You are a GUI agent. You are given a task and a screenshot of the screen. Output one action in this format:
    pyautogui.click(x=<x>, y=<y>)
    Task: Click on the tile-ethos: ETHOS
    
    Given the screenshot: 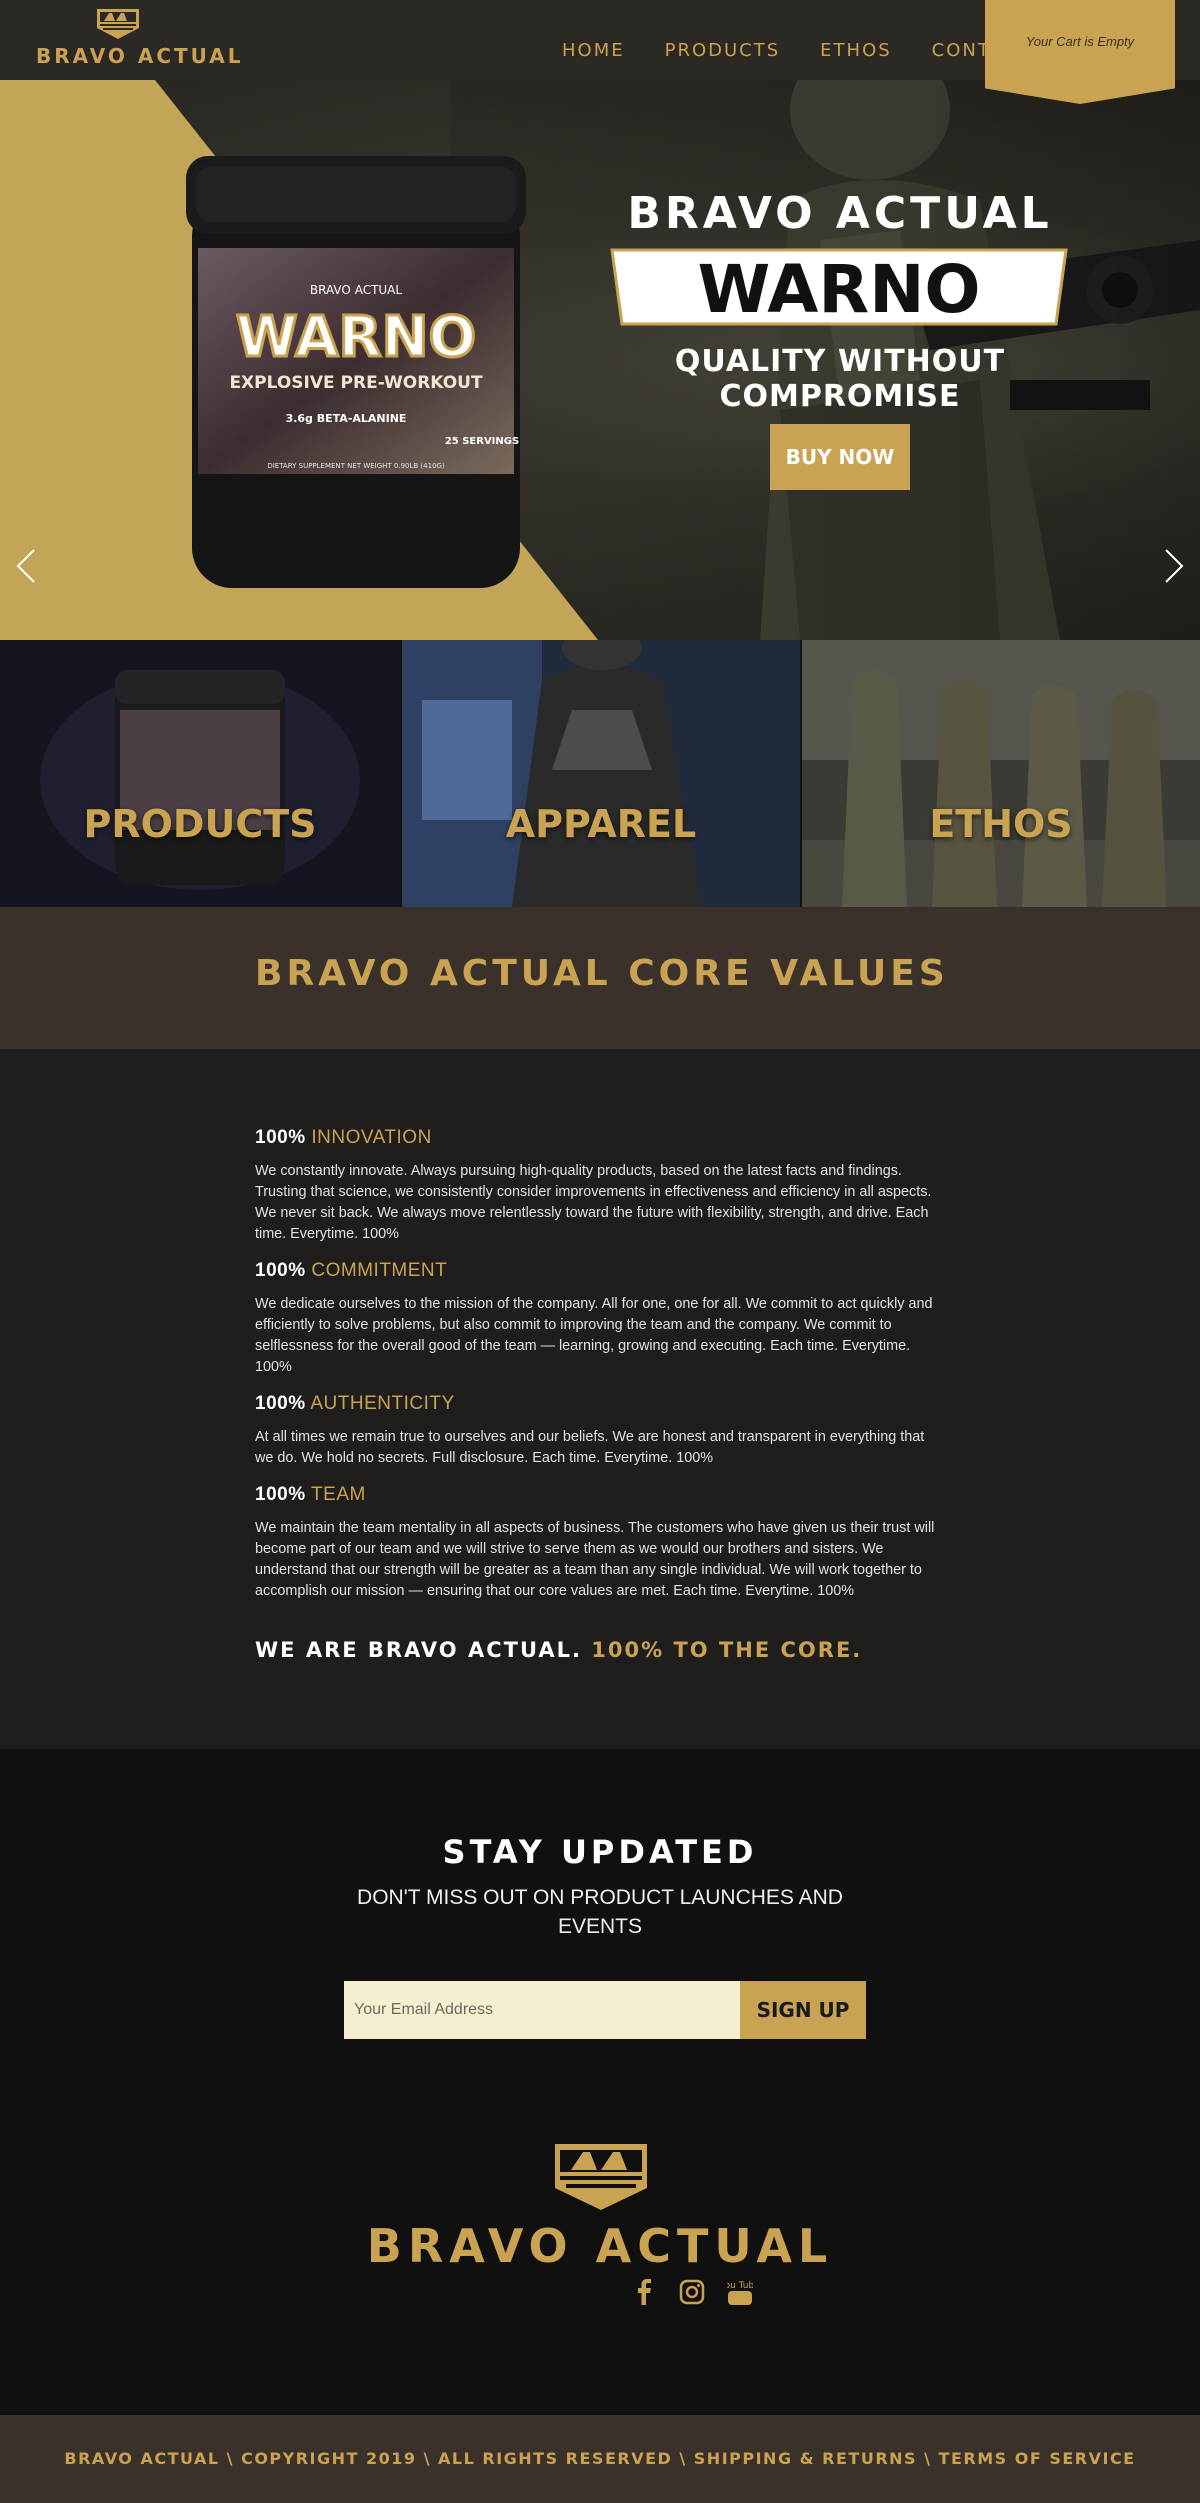 What is the action you would take?
    pyautogui.click(x=1000, y=773)
    